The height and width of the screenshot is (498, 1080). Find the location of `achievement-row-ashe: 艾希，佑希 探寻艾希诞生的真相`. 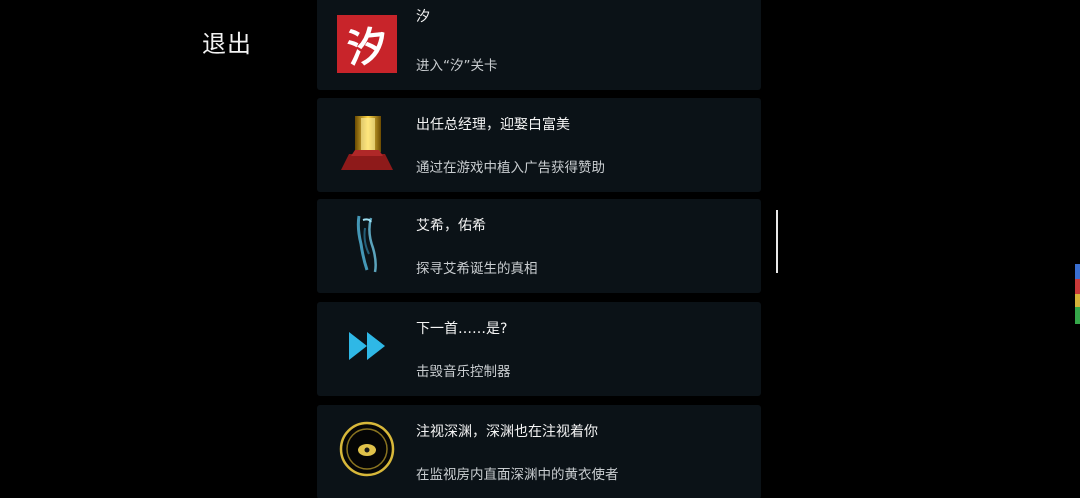

achievement-row-ashe: 艾希，佑希 探寻艾希诞生的真相 is located at coordinates (539, 246).